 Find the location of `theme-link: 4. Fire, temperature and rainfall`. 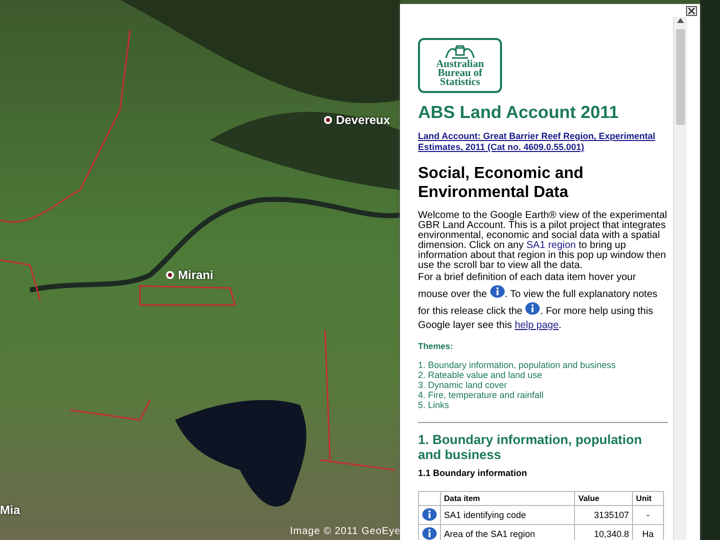

theme-link: 4. Fire, temperature and rainfall is located at coordinates (543, 395).